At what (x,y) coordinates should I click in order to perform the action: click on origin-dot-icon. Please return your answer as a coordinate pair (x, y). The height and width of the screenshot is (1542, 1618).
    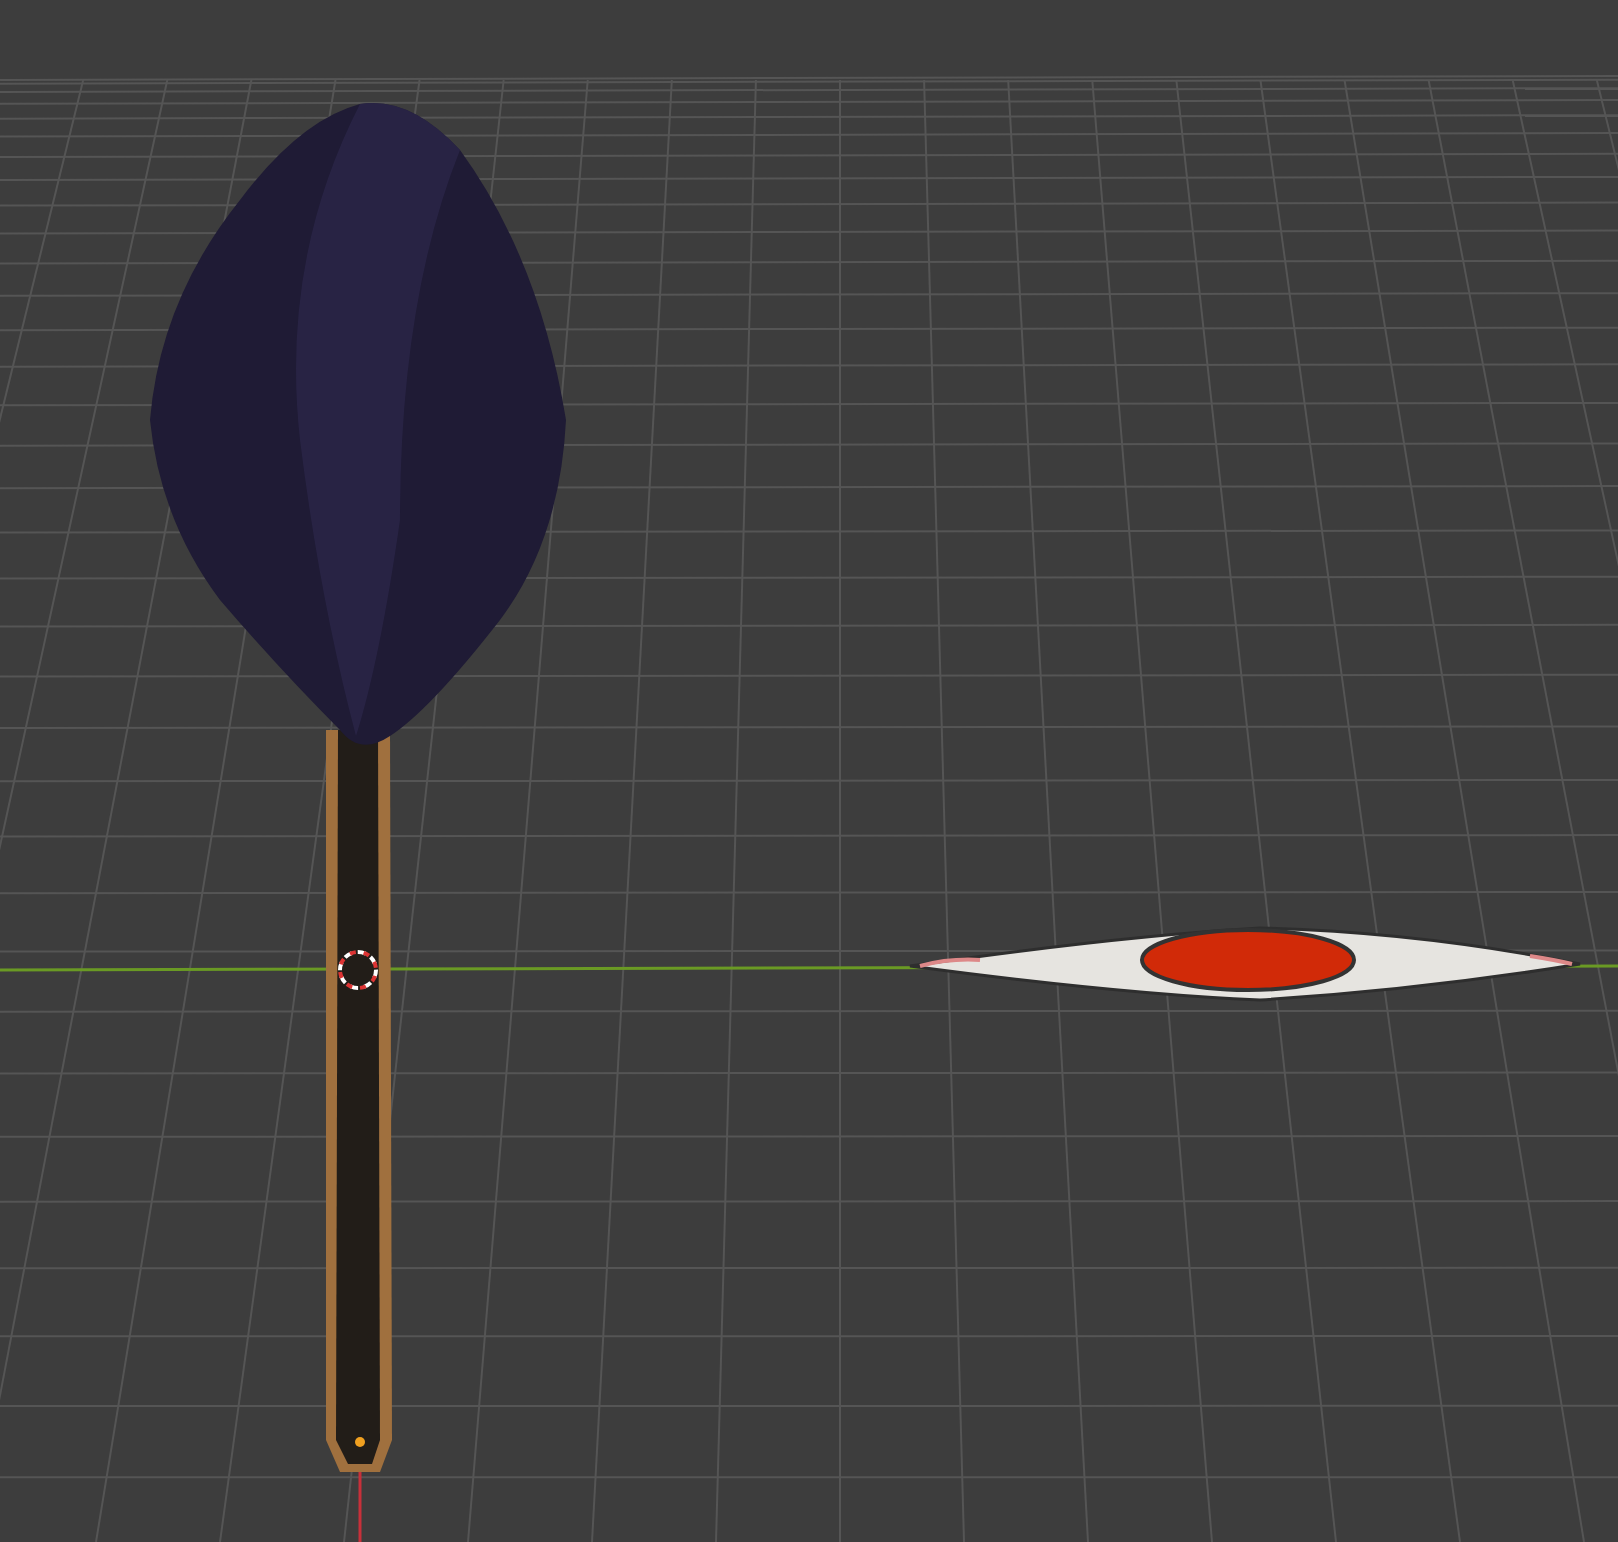
    Looking at the image, I should click on (360, 1442).